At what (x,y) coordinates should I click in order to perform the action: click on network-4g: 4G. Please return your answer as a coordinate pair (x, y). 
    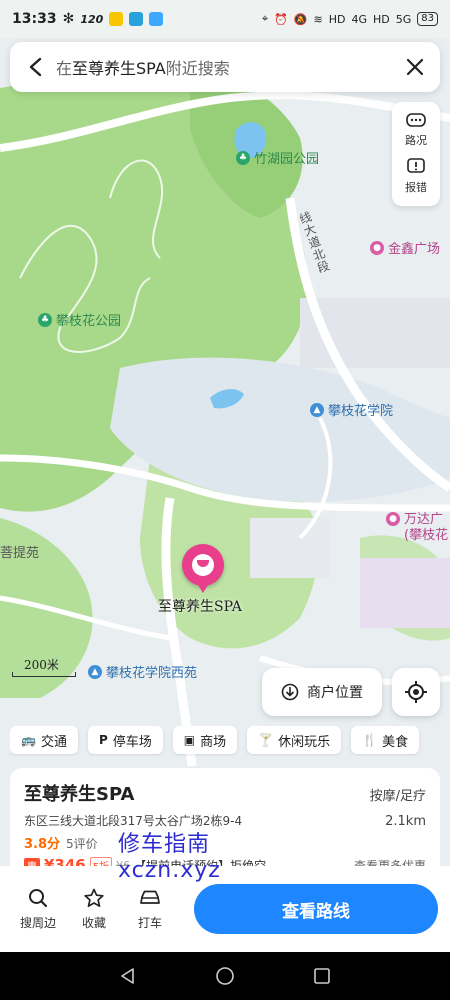
    Looking at the image, I should click on (359, 19).